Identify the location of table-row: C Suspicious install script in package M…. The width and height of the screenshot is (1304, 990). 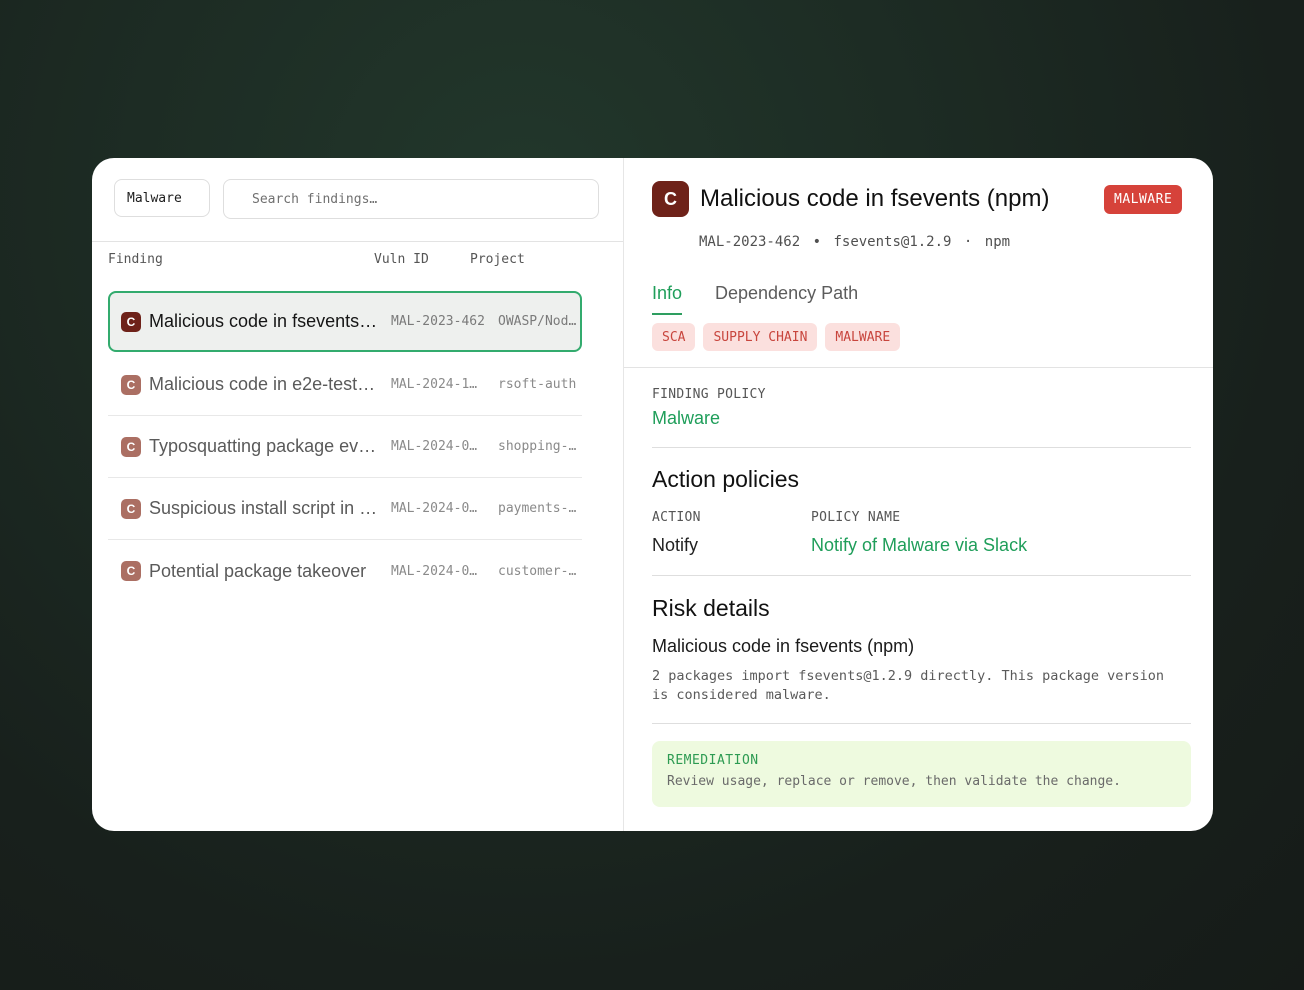
(345, 509).